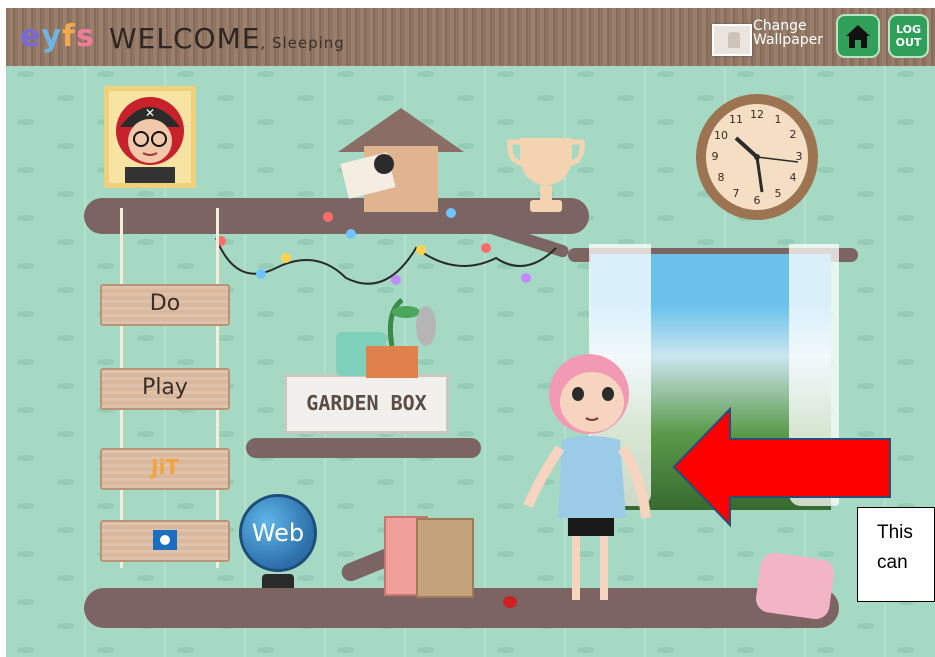  I want to click on garden-box-button: GARDEN BOX, so click(366, 404).